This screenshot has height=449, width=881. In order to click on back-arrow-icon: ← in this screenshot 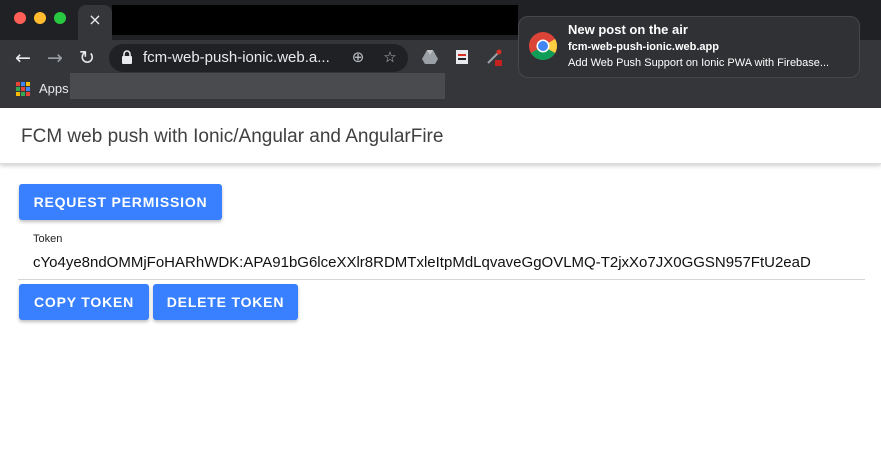, I will do `click(23, 58)`.